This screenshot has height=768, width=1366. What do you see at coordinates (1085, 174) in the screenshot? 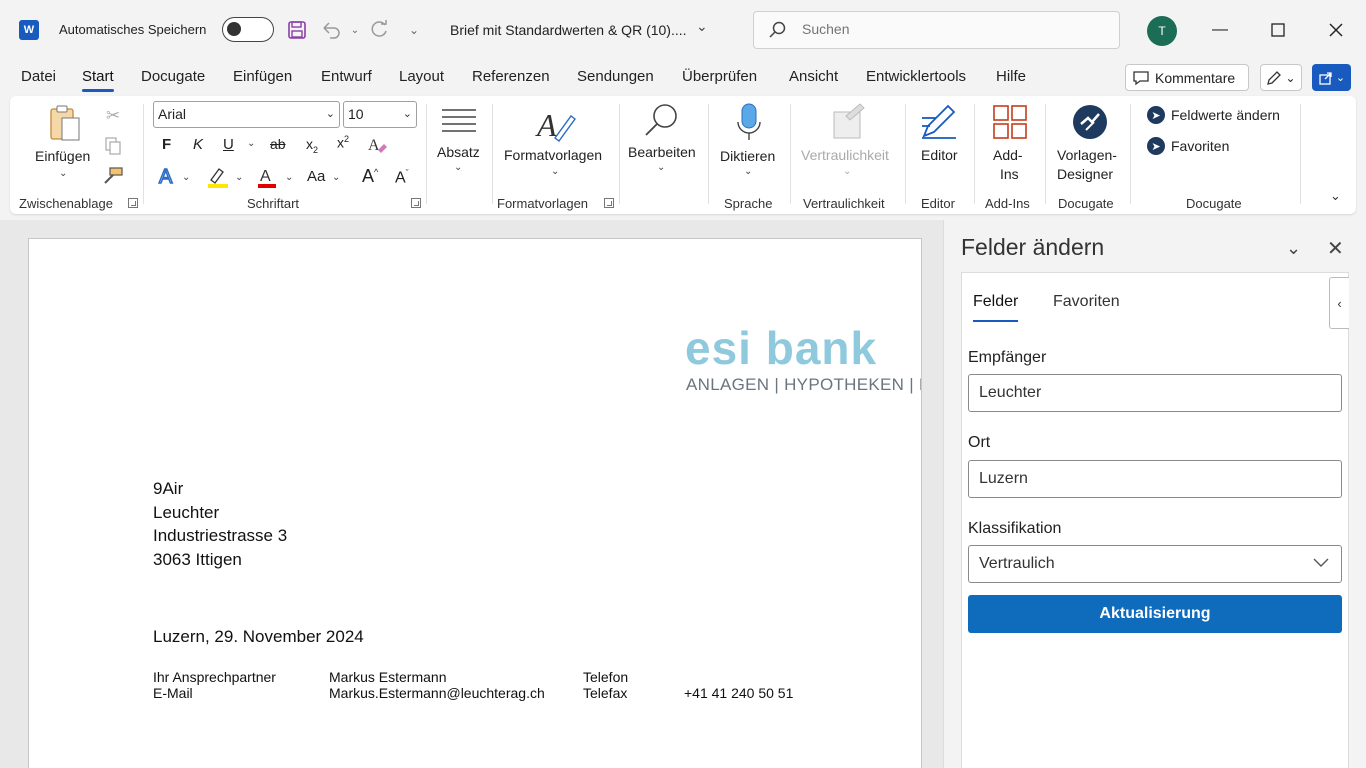
I see `designer-label-2: Designer` at bounding box center [1085, 174].